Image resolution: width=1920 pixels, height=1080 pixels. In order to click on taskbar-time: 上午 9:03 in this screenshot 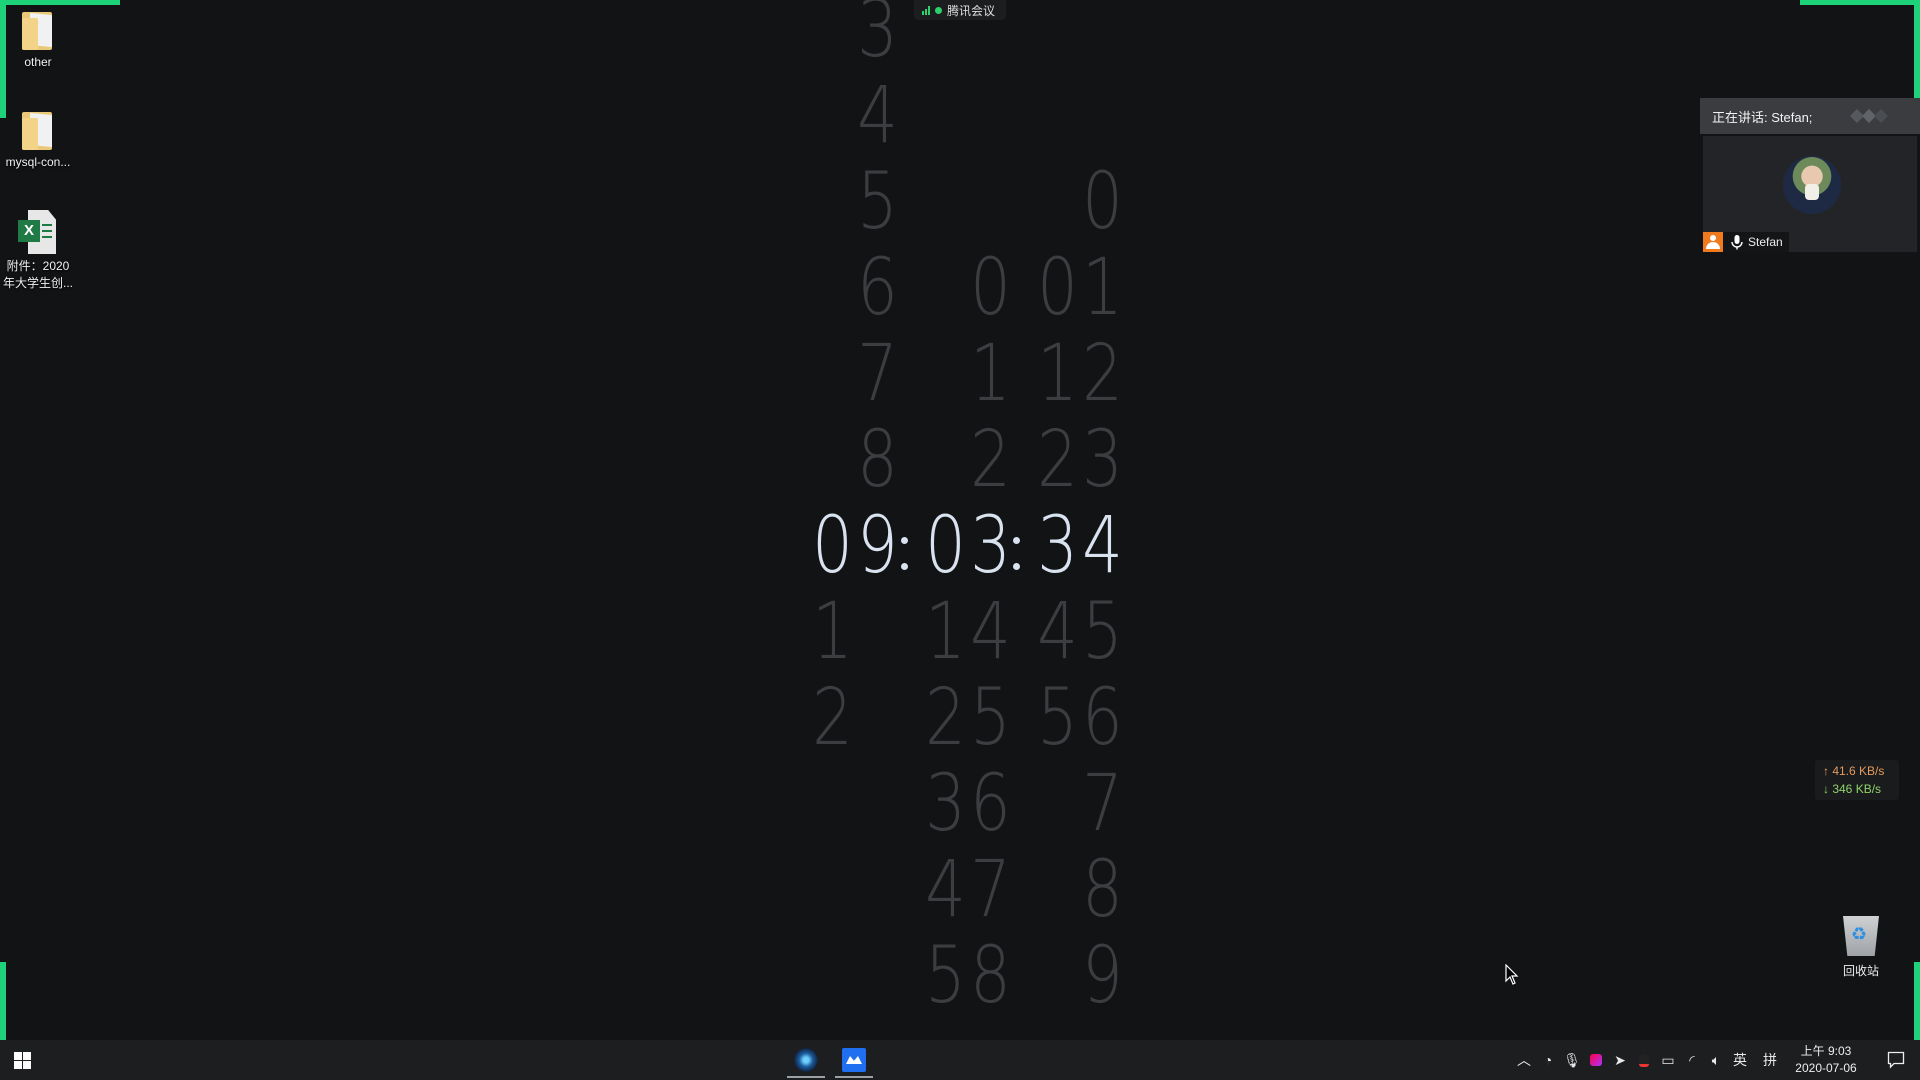, I will do `click(1826, 1051)`.